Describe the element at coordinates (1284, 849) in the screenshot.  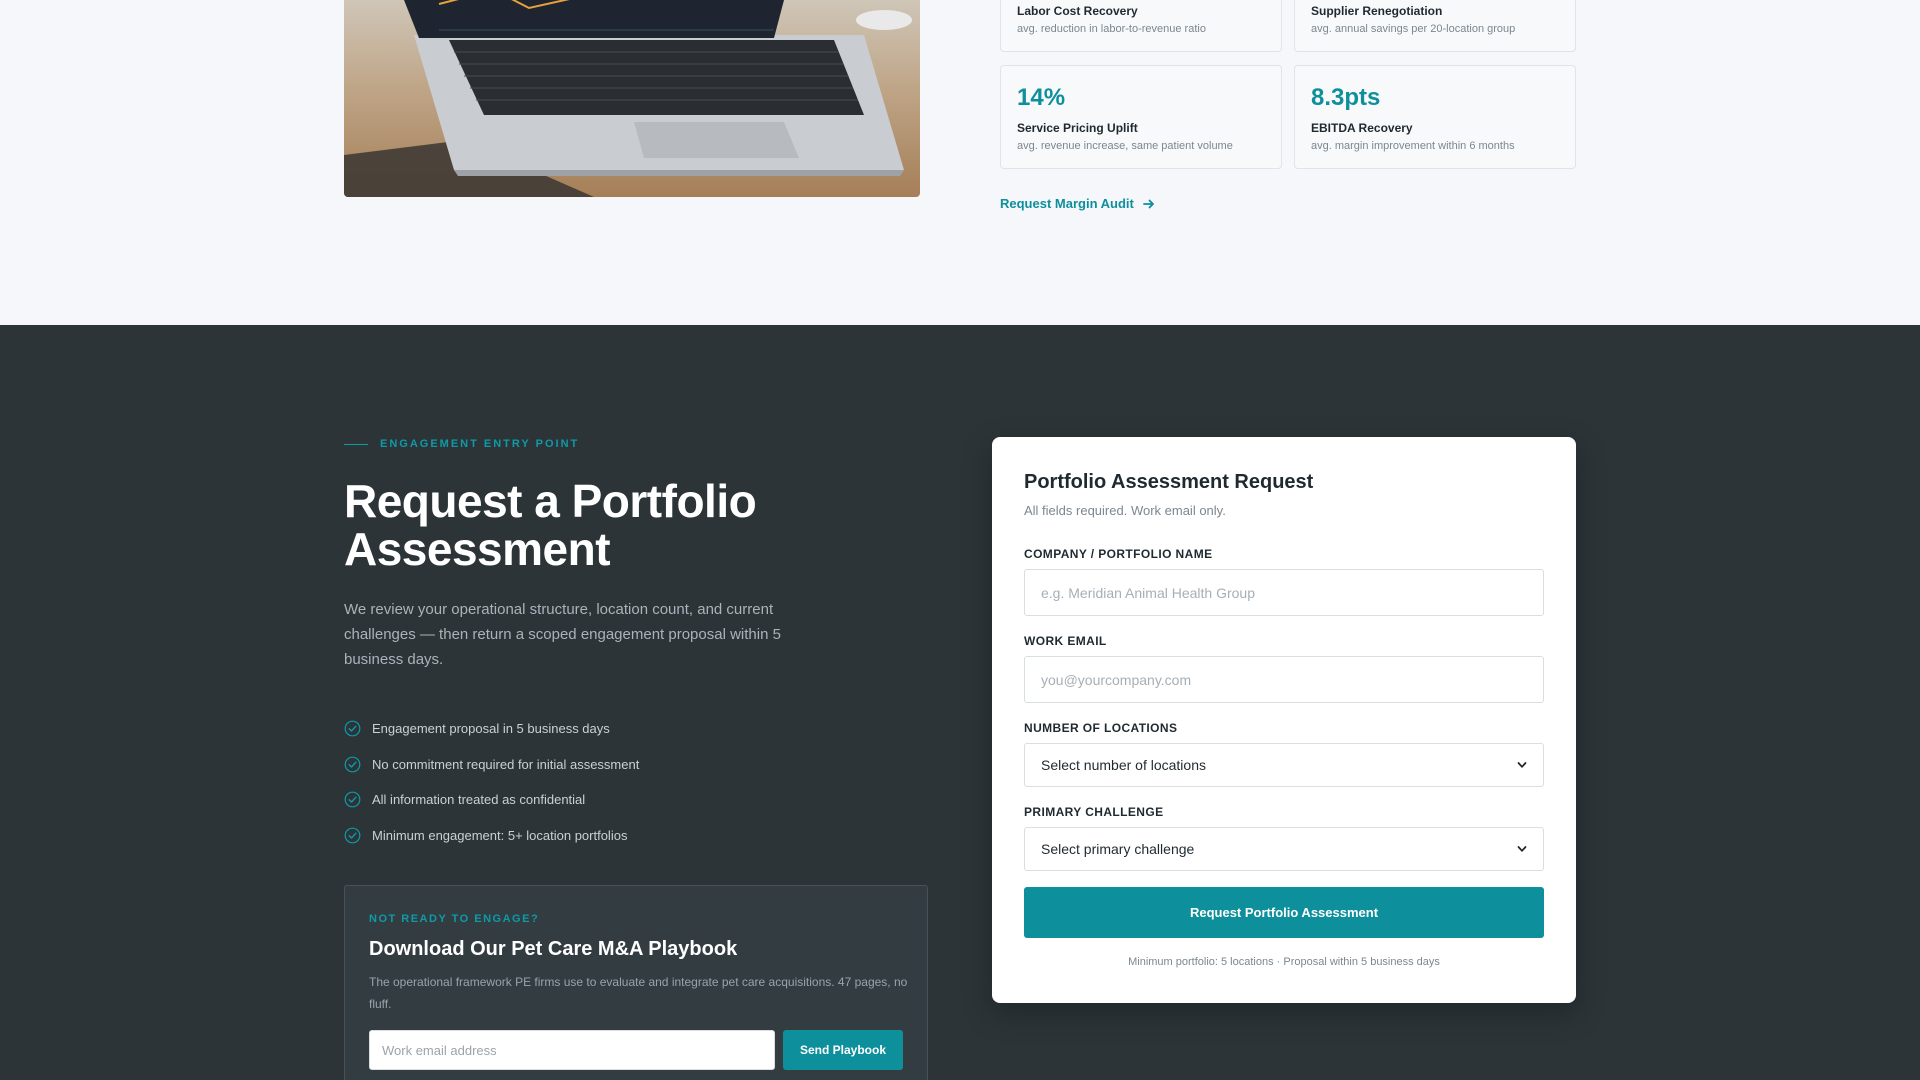
I see `challenge-select: Select primary challenge` at that location.